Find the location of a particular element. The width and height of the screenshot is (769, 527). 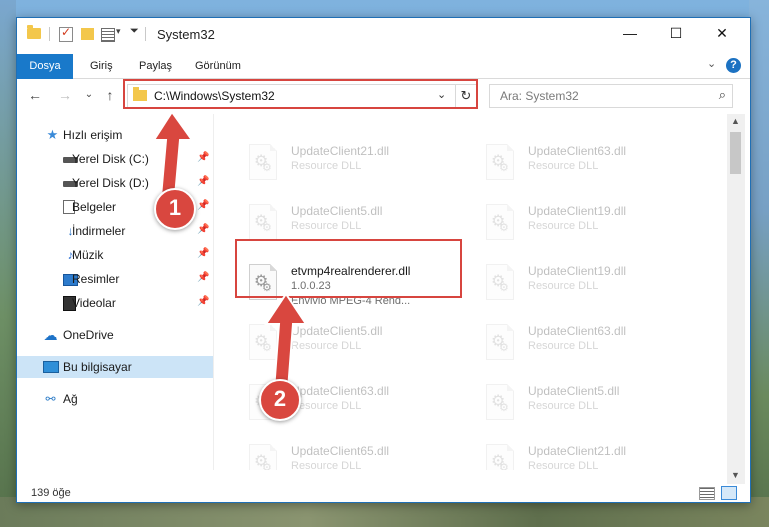

sidebar-item-label: Yerel Disk (D:) is located at coordinates (110, 183).